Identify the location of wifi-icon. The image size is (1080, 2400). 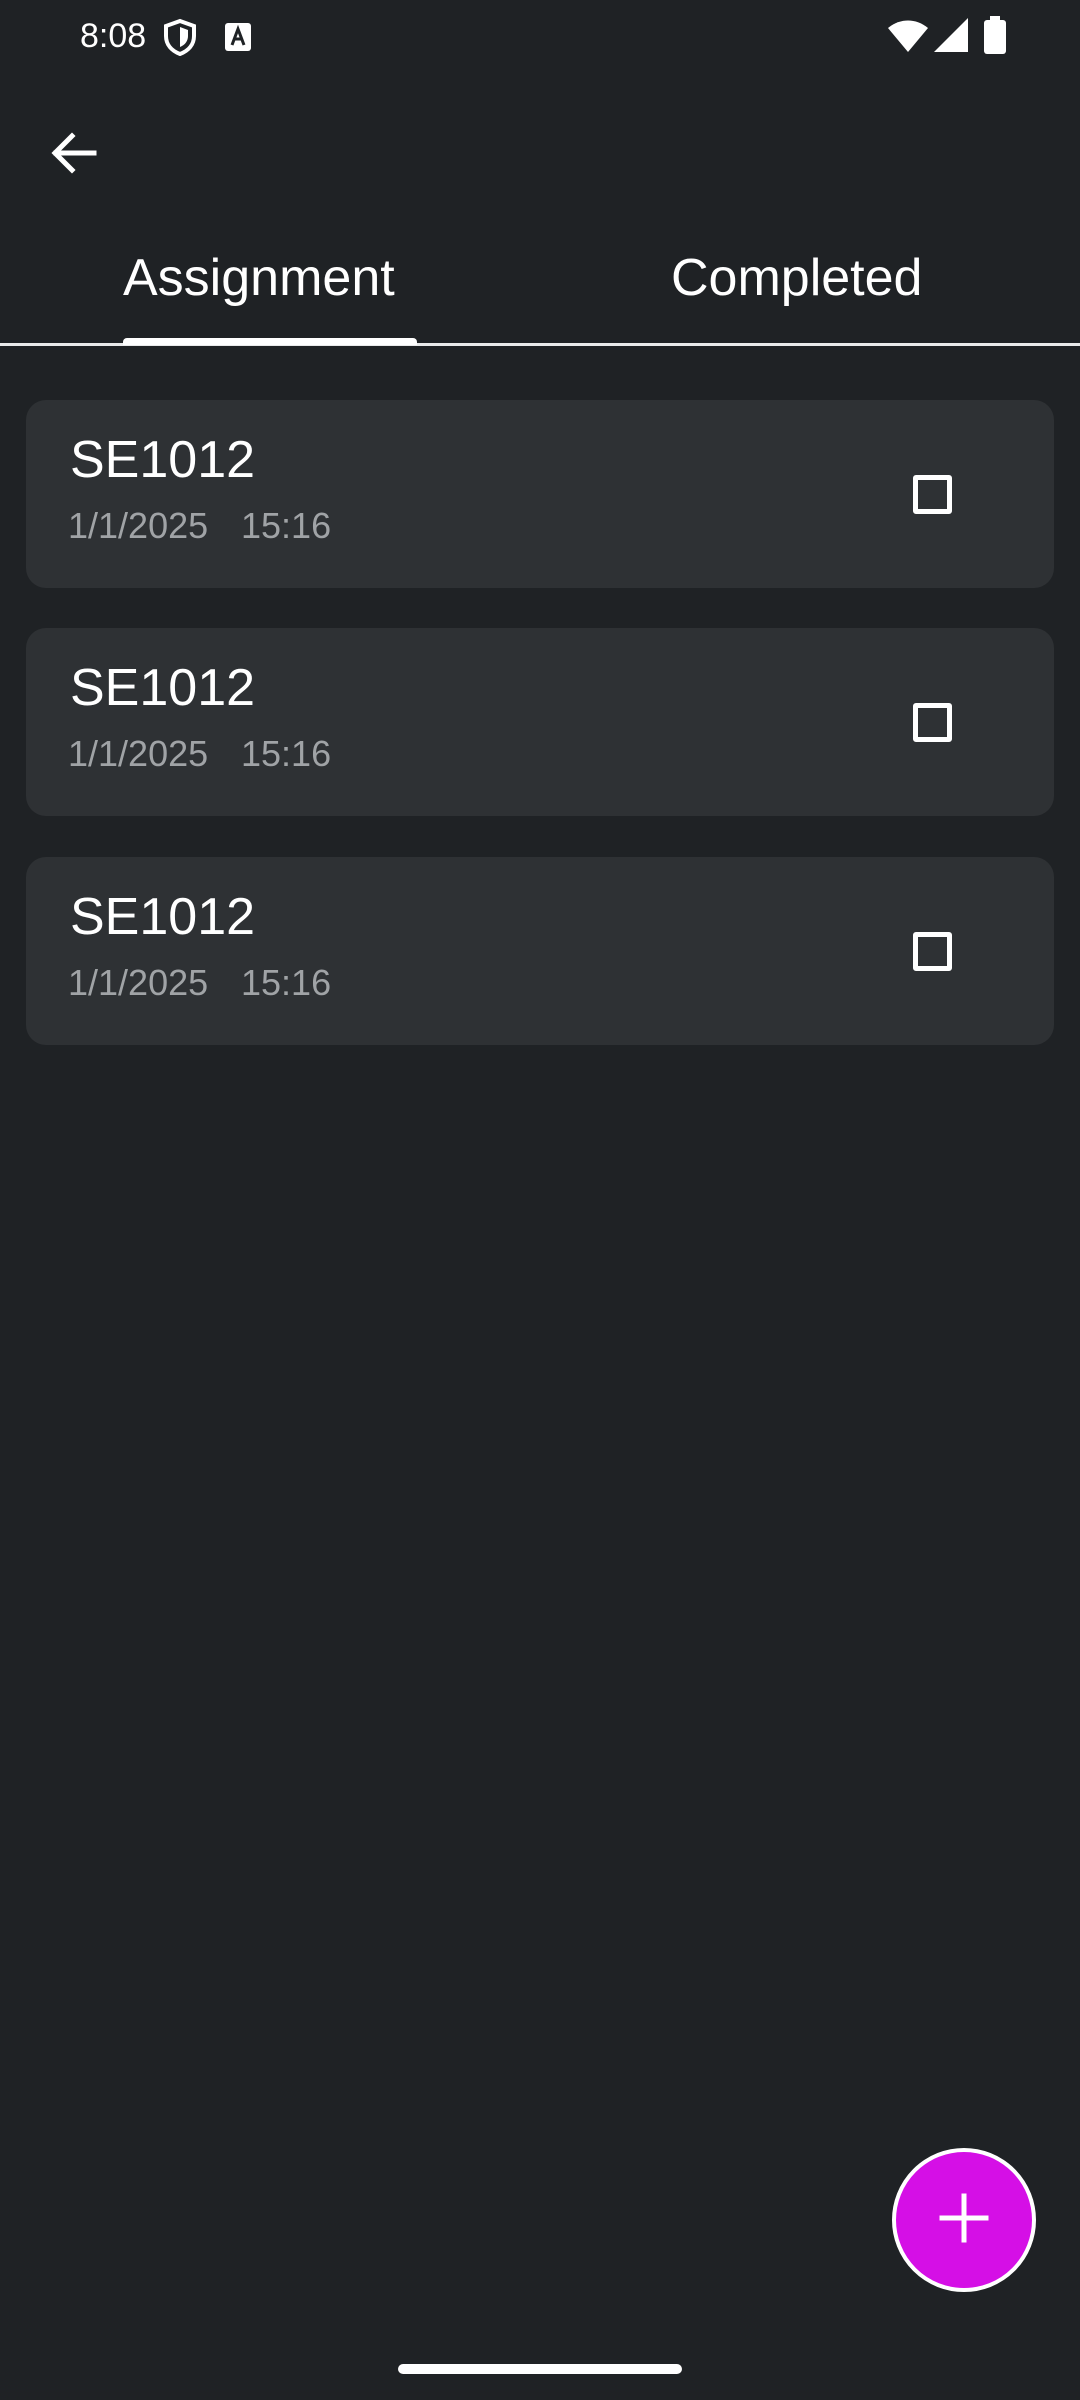
(908, 38).